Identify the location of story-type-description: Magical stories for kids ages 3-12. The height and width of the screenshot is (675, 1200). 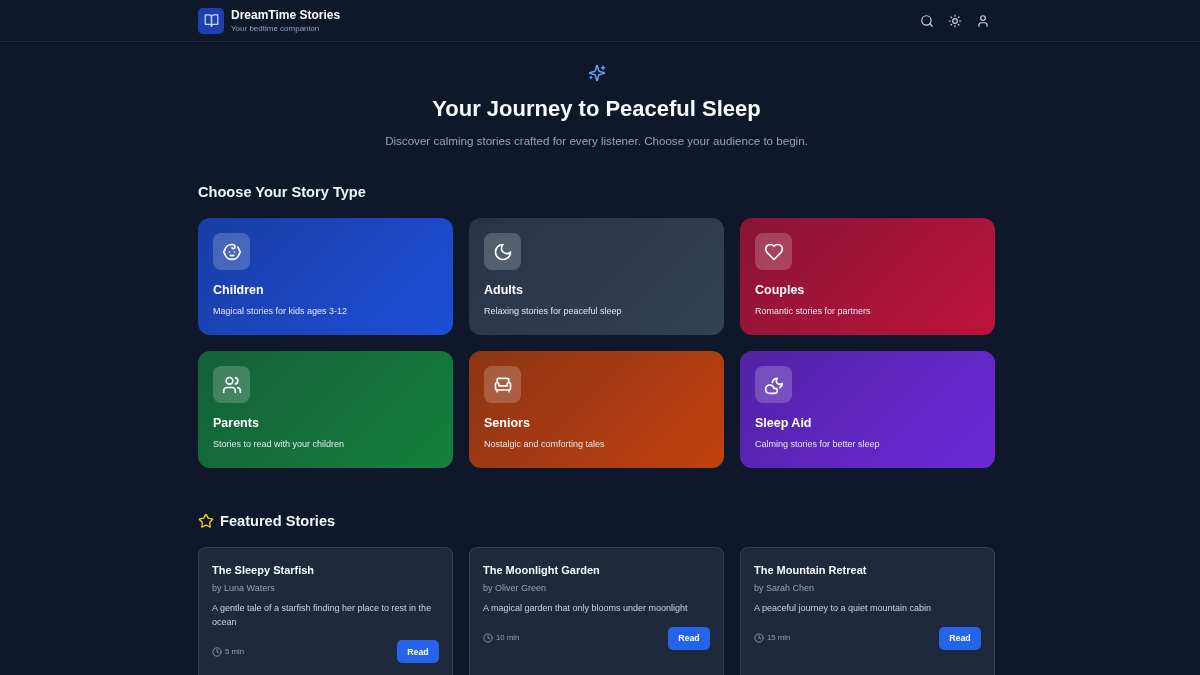
(280, 311).